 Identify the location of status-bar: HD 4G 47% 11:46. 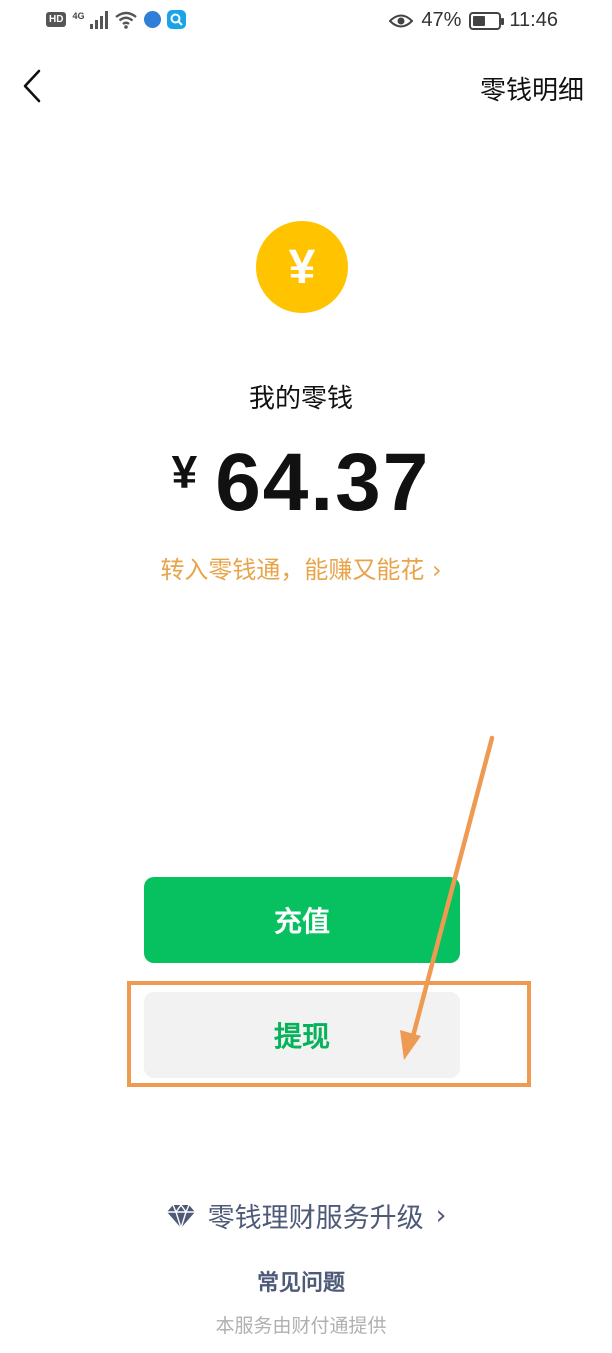
(306, 23).